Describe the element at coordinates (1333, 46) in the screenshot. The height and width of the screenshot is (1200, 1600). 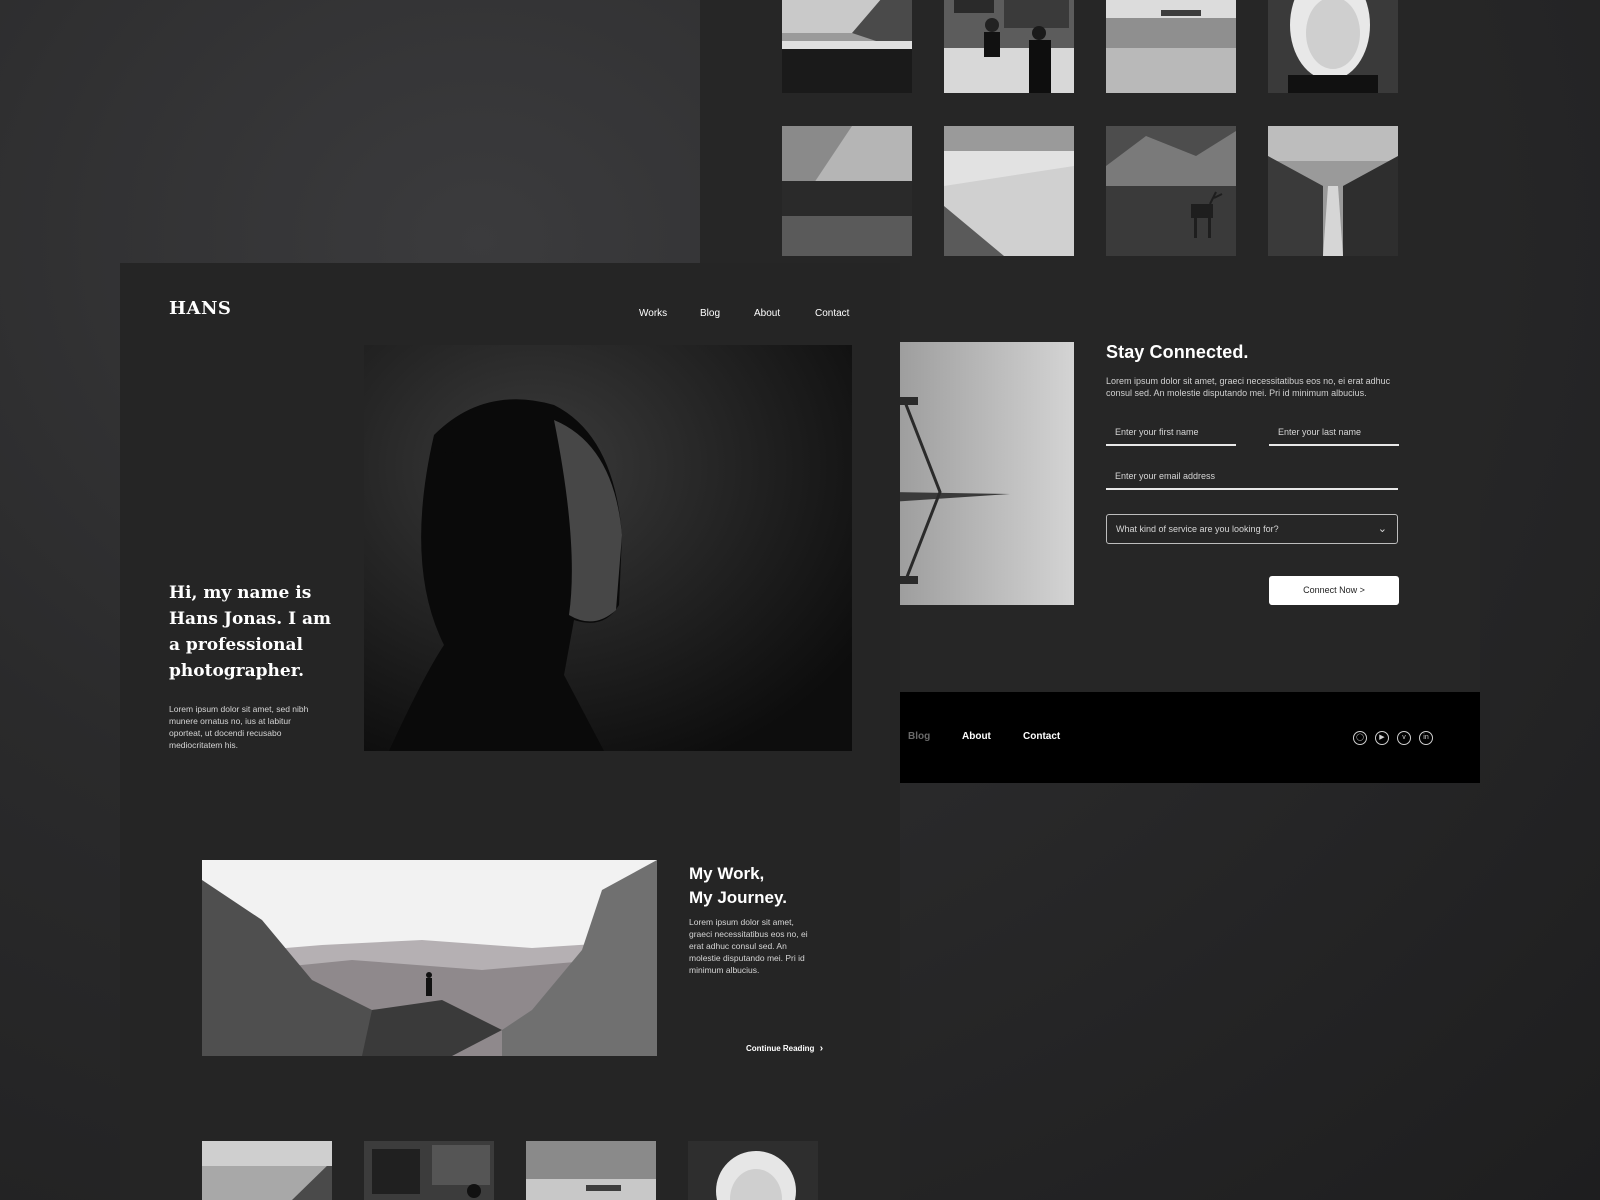
I see `gallery-photo-portrait-woman` at that location.